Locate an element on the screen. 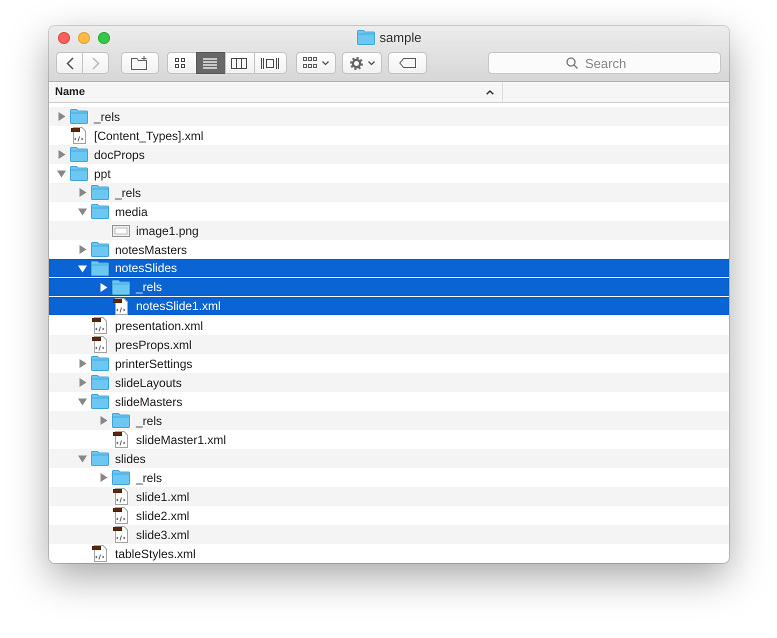 The width and height of the screenshot is (777, 638). file-row: slide3.xml is located at coordinates (389, 534).